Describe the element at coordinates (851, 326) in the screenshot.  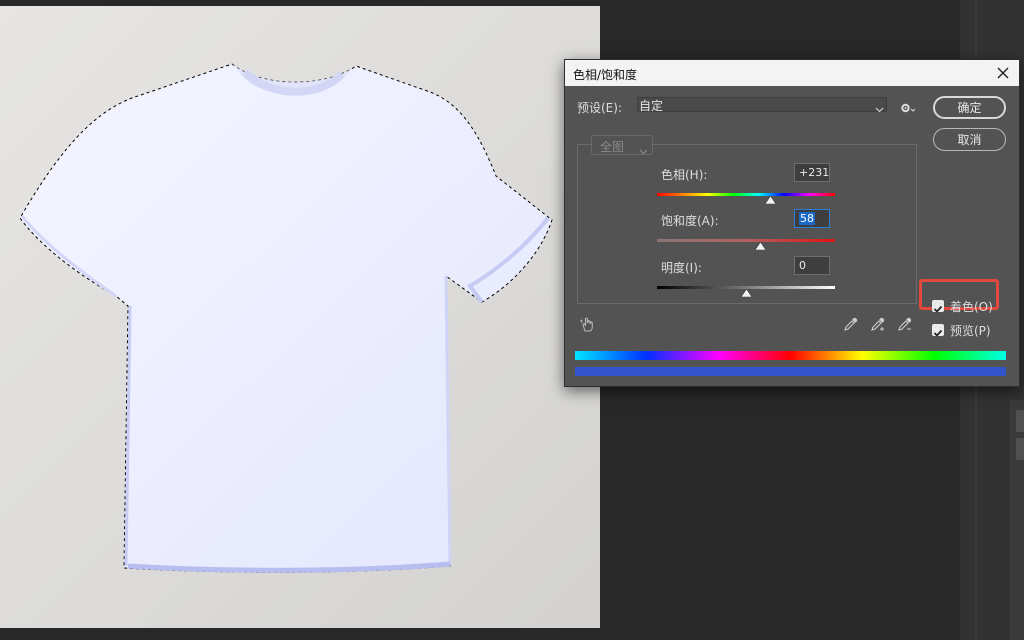
I see `eyedropper-icon` at that location.